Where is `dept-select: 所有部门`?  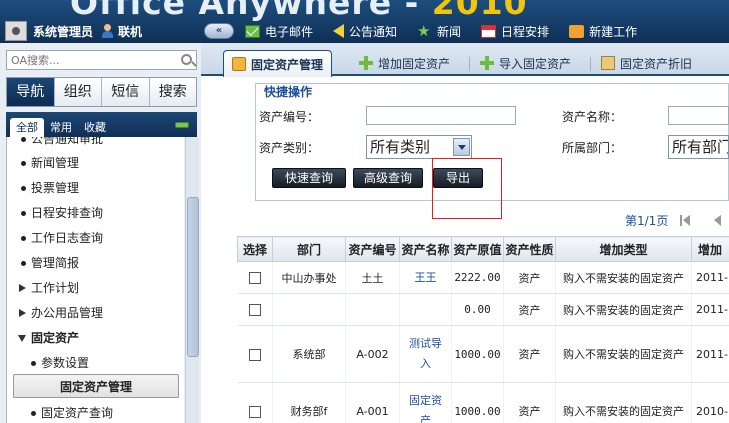
dept-select: 所有部门 is located at coordinates (698, 147).